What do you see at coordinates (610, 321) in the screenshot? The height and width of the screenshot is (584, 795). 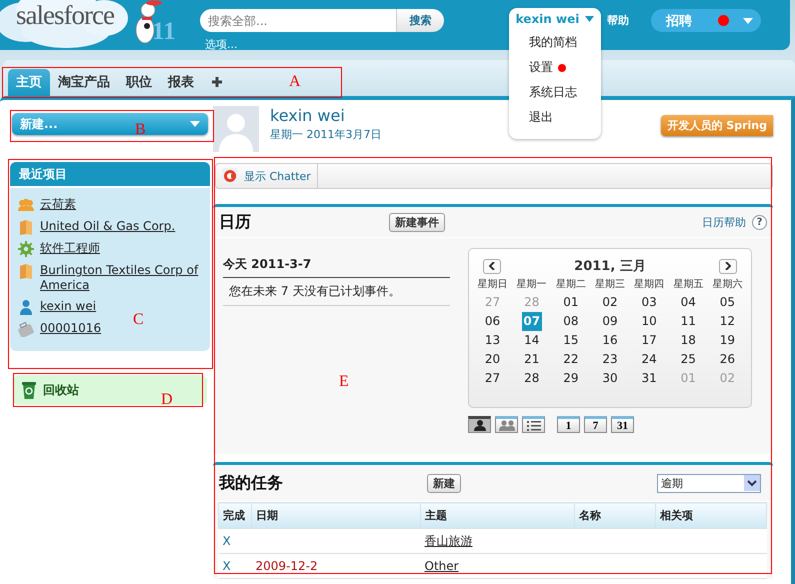 I see `calendar-day: 09` at bounding box center [610, 321].